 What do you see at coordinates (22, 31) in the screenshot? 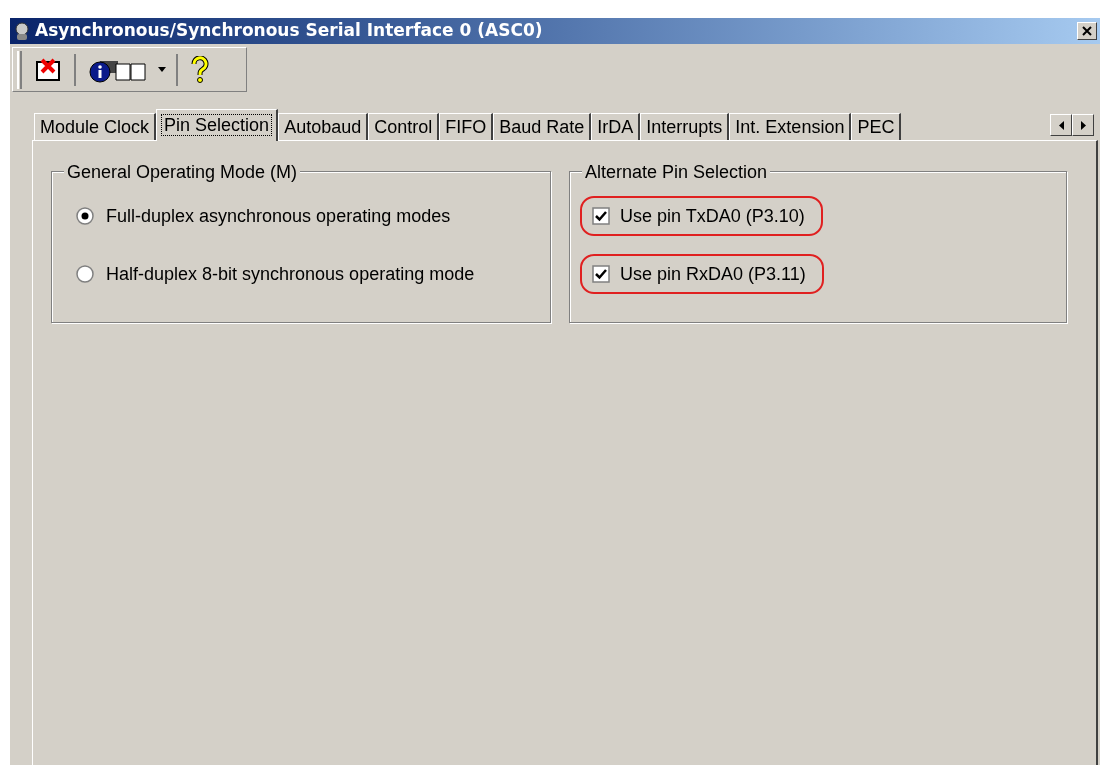
I see `app-icon` at bounding box center [22, 31].